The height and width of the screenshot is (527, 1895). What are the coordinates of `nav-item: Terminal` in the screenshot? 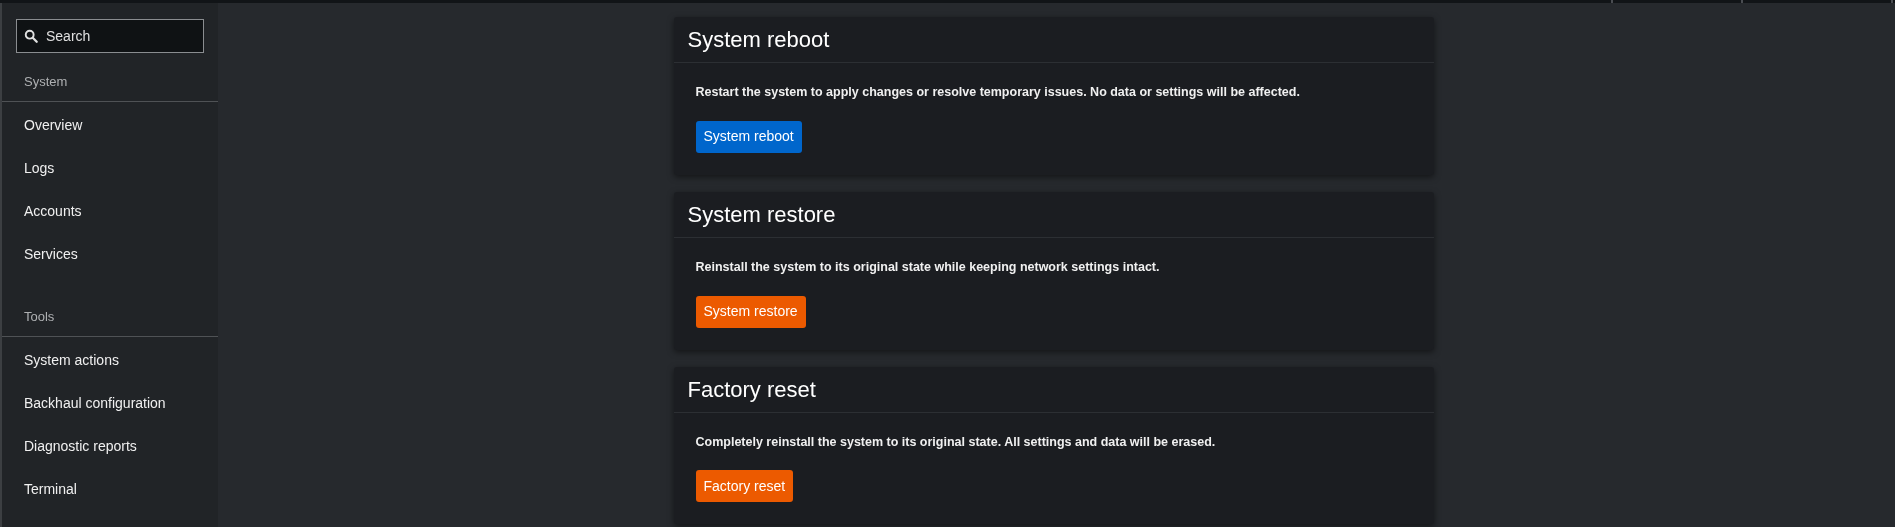 It's located at (110, 489).